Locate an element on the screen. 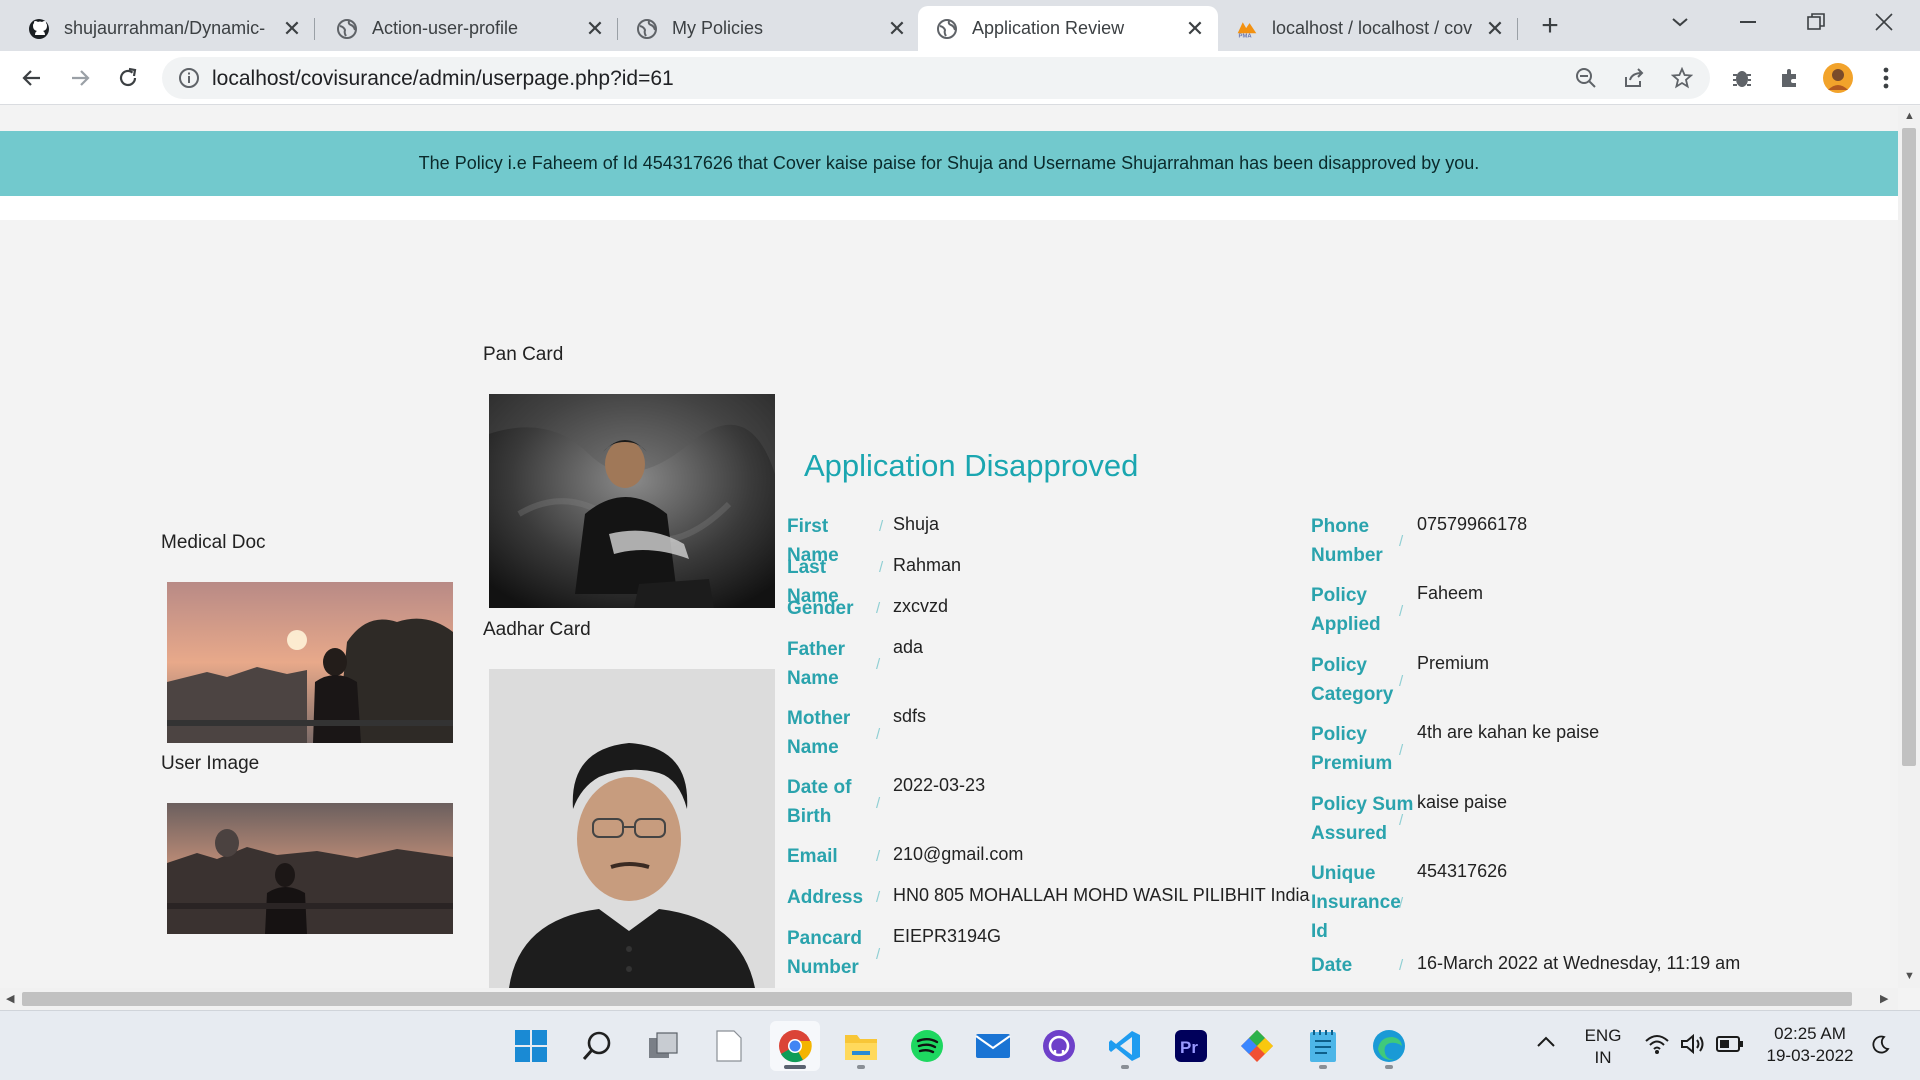  pan-card-label: Pan Card is located at coordinates (523, 354).